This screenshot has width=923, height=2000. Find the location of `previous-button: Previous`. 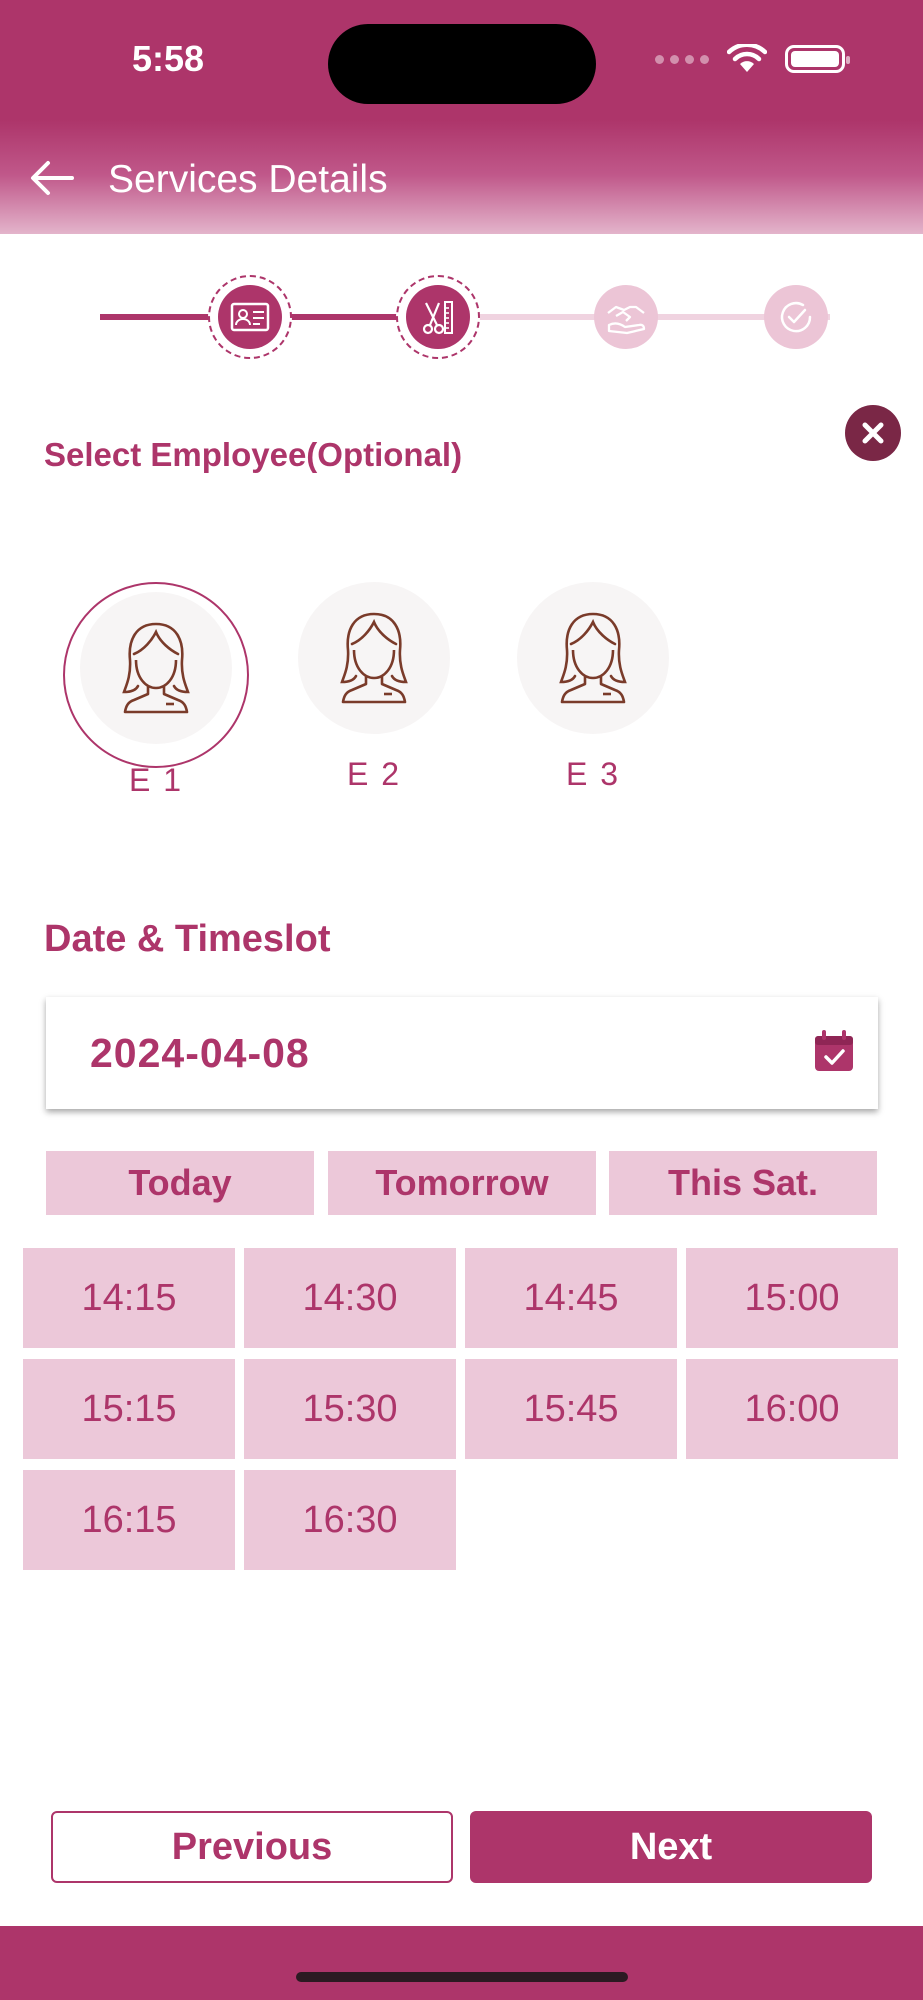

previous-button: Previous is located at coordinates (252, 1847).